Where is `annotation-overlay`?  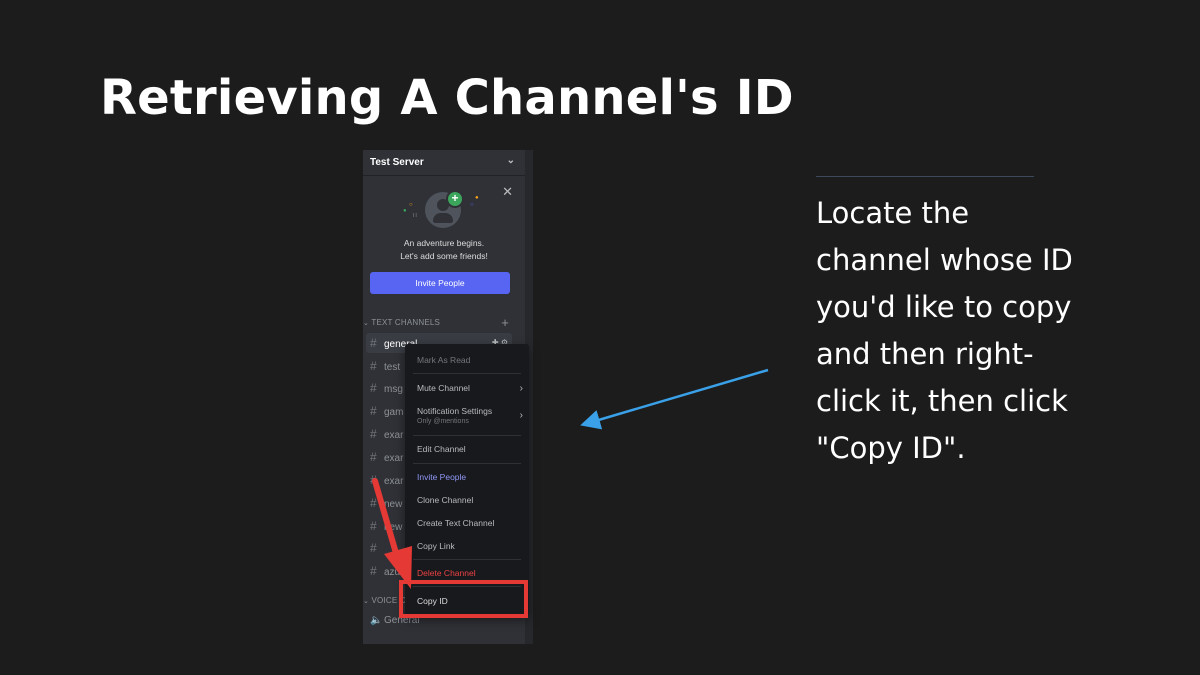
annotation-overlay is located at coordinates (570, 478).